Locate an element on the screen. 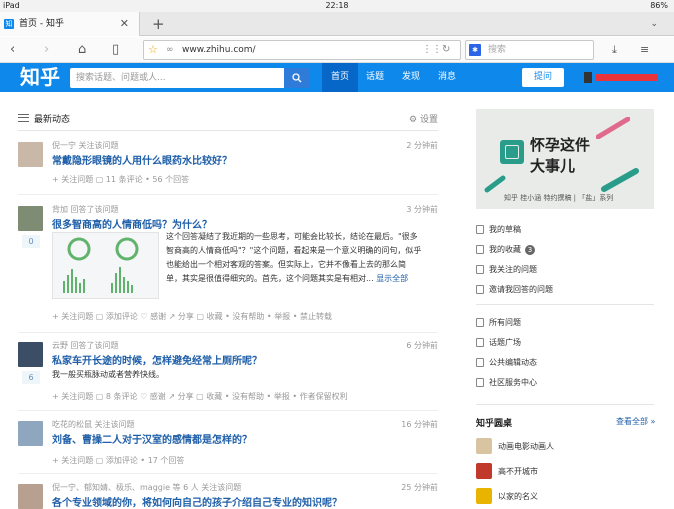 Image resolution: width=674 pixels, height=509 pixels. excerpt-line: 这个回答凝结了我近期的一些思考，可能会比较长，结论在最后。"很多 is located at coordinates (292, 236).